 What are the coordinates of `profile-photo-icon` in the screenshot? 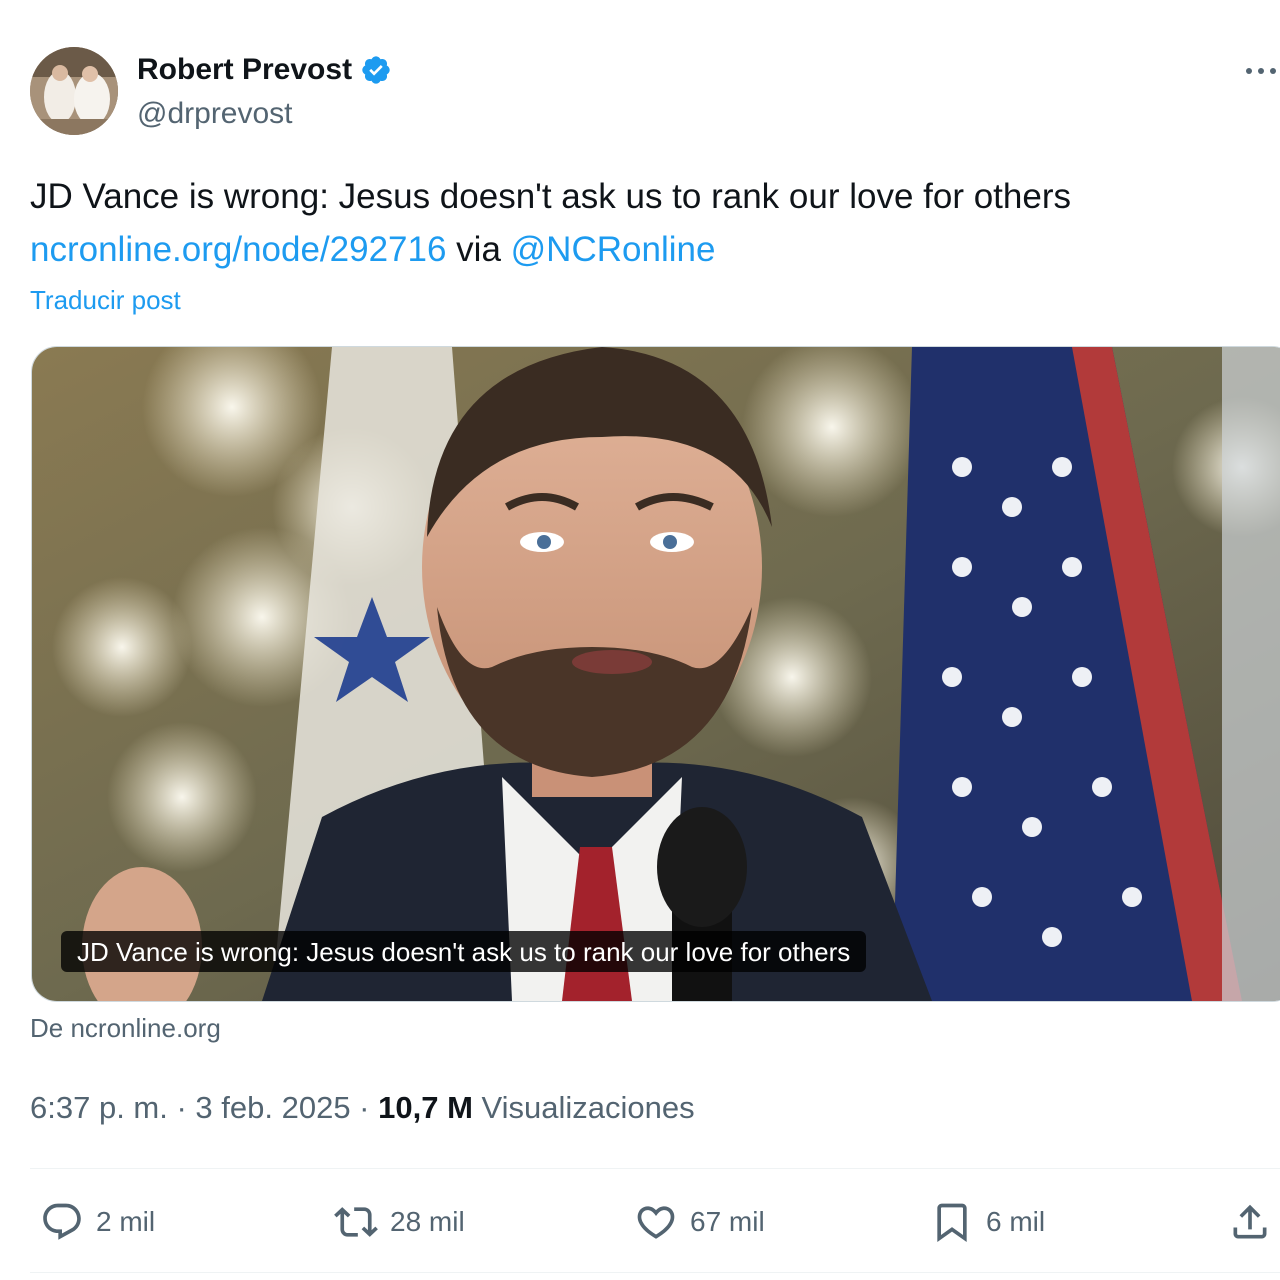 It's located at (74, 91).